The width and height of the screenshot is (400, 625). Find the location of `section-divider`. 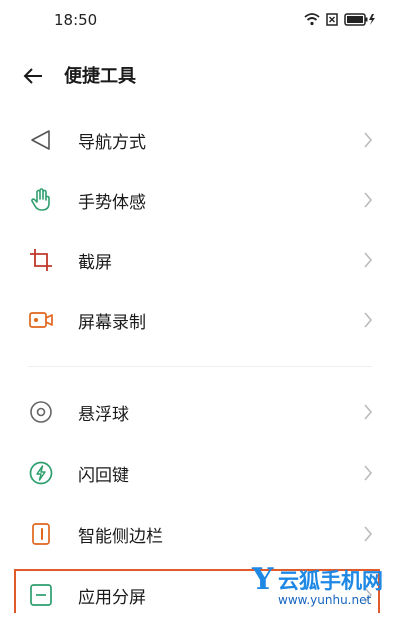

section-divider is located at coordinates (200, 366).